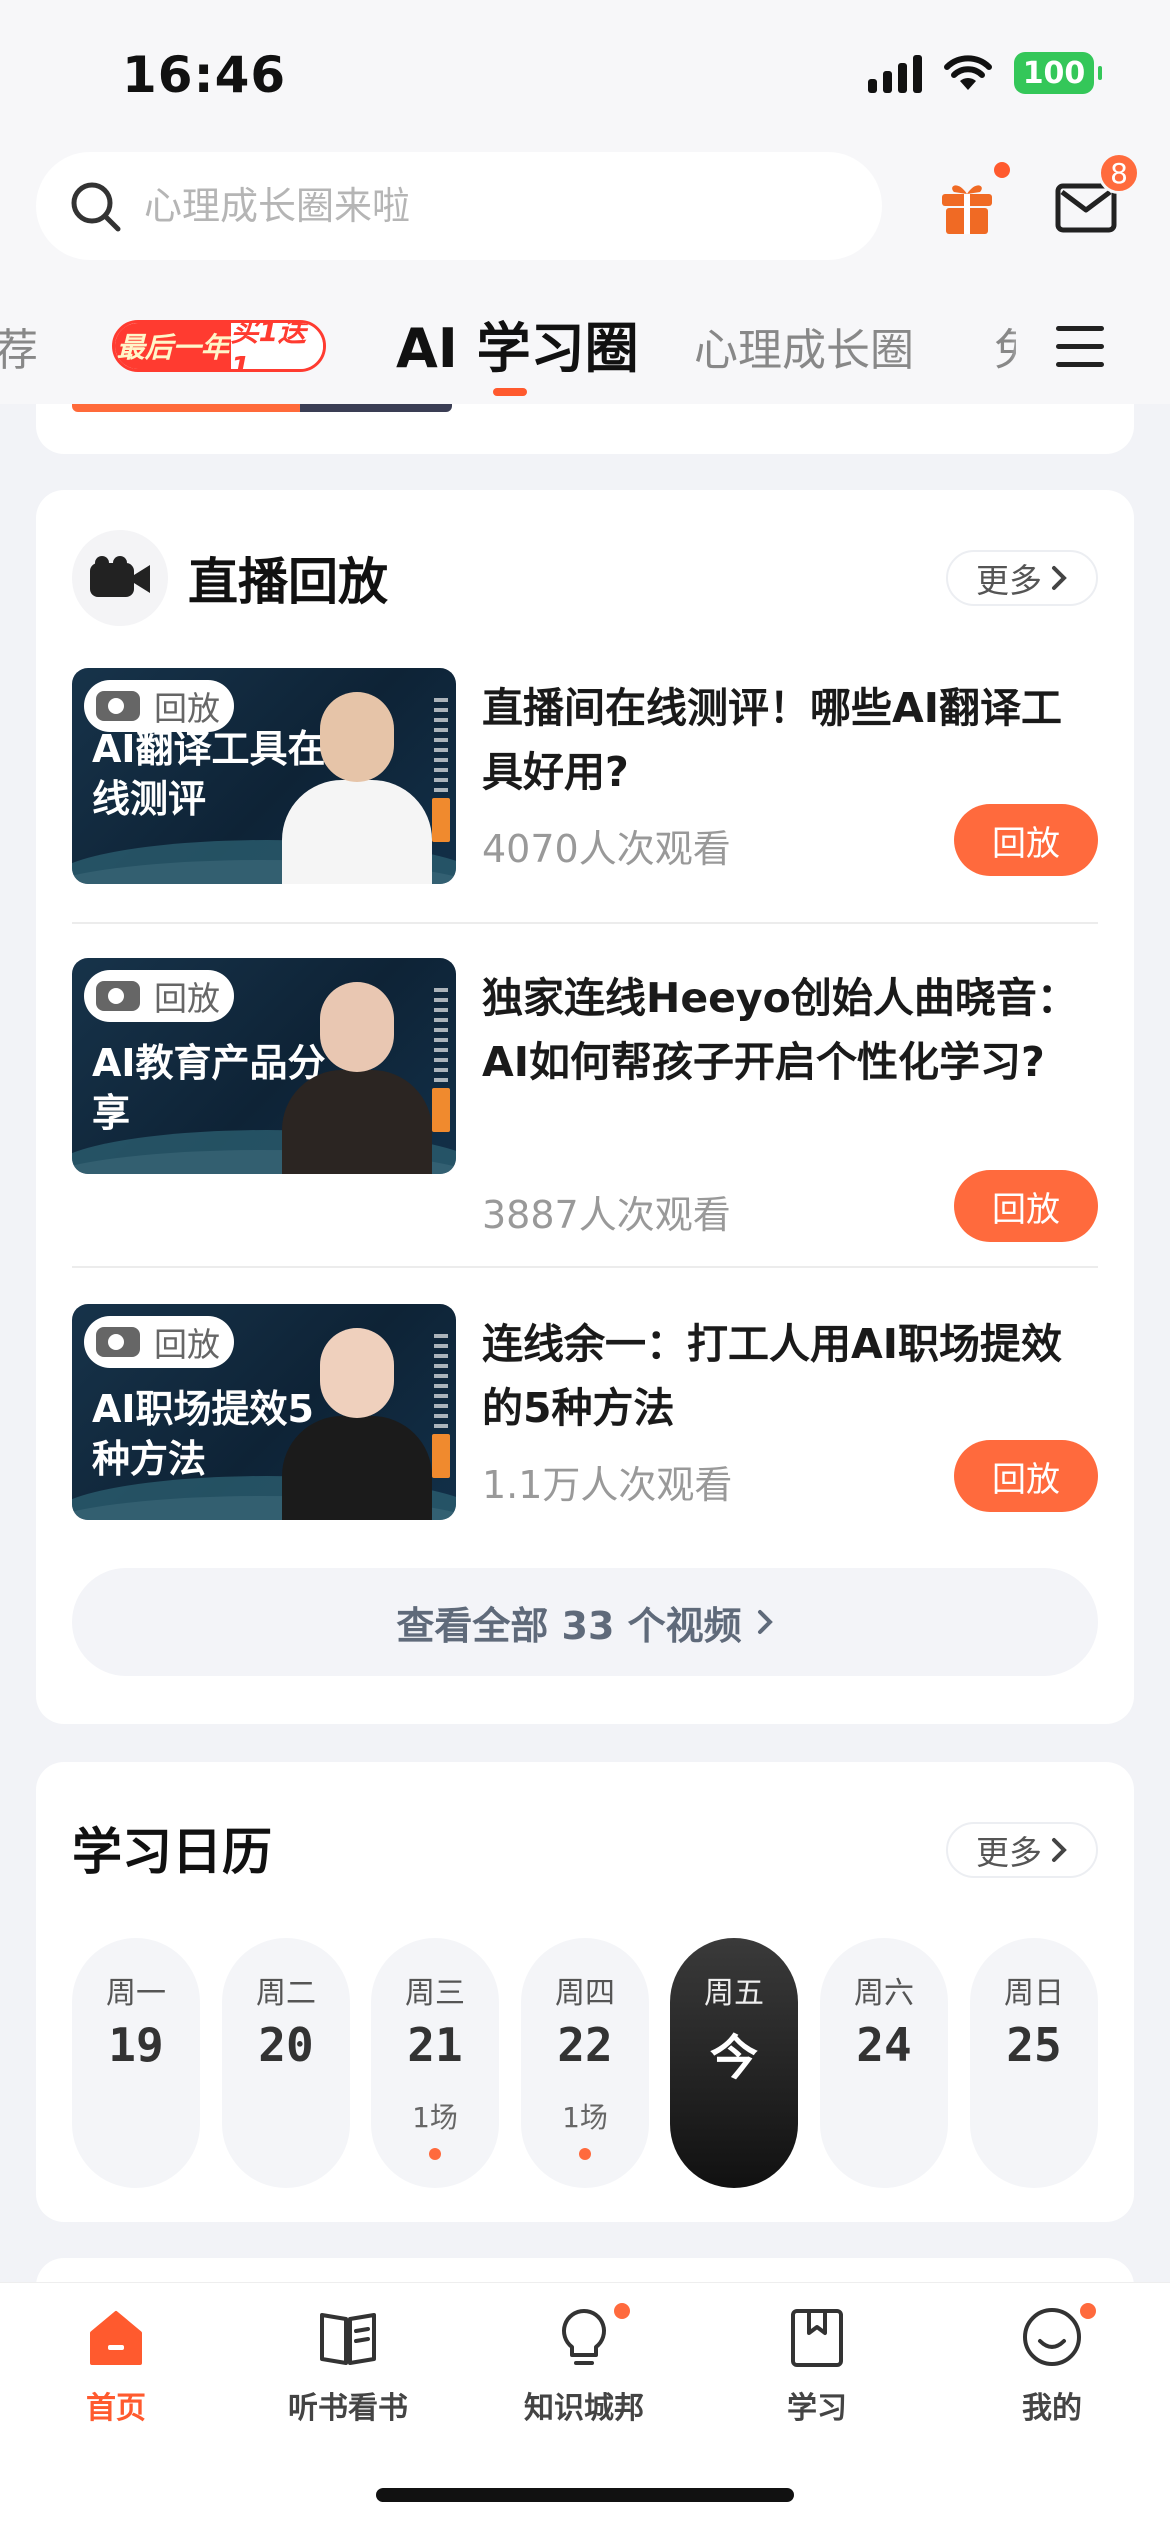 The height and width of the screenshot is (2532, 1170). Describe the element at coordinates (1058, 73) in the screenshot. I see `battery-icon: 100` at that location.